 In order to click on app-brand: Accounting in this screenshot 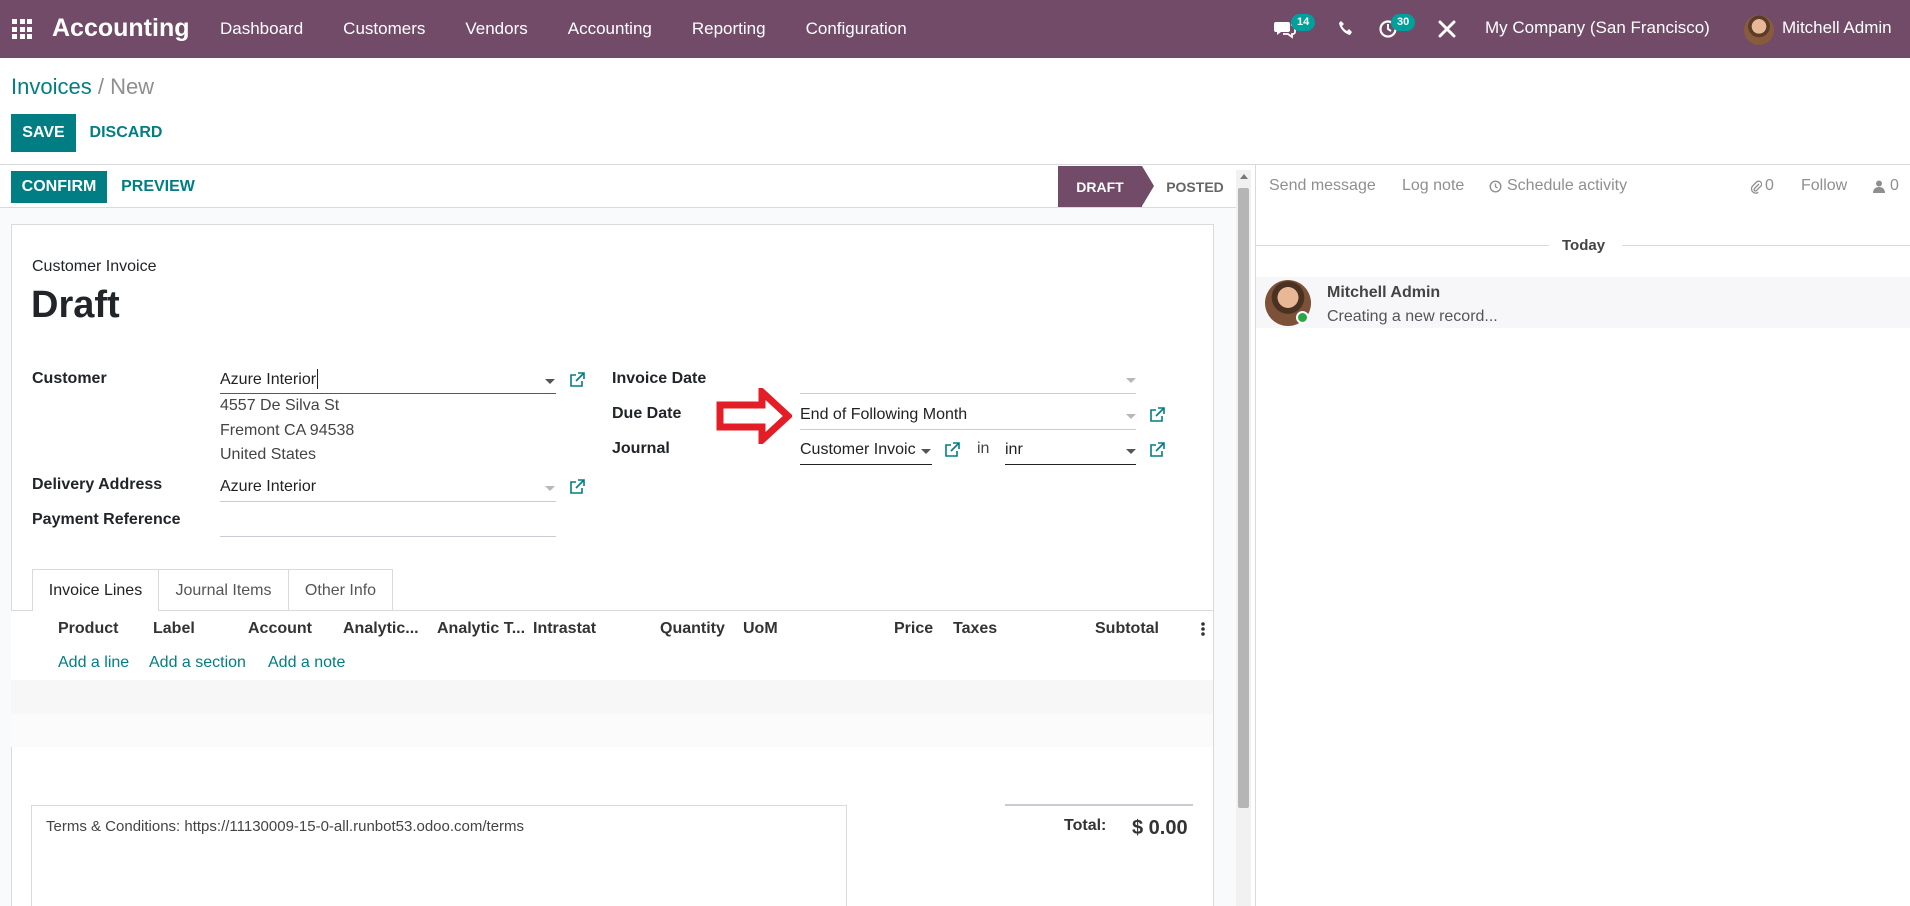, I will do `click(121, 28)`.